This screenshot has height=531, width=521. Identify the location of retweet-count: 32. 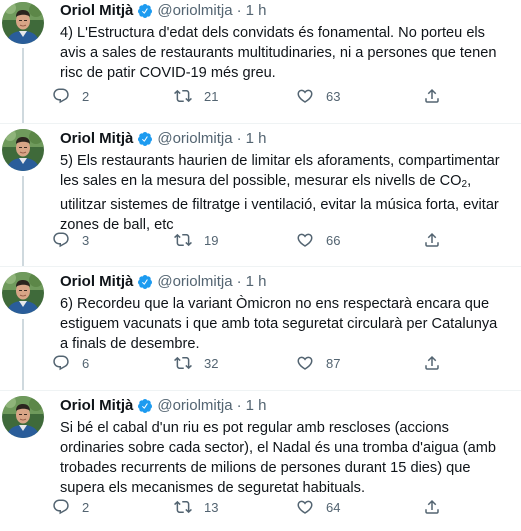
(211, 363).